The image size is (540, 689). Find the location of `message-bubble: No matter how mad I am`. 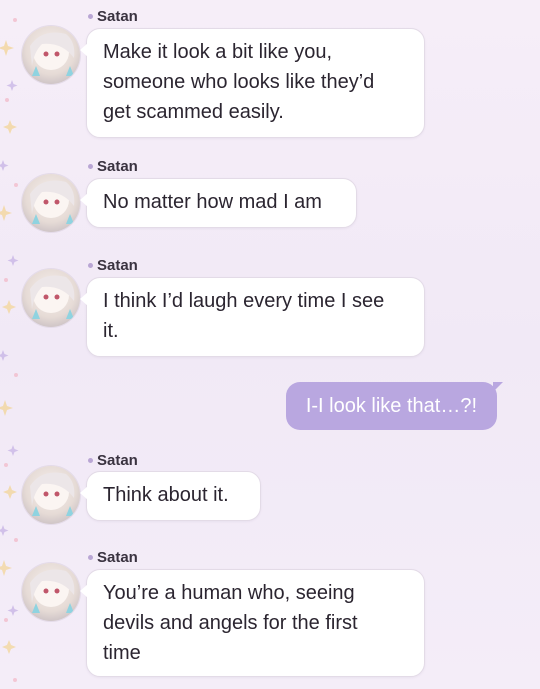

message-bubble: No matter how mad I am is located at coordinates (218, 203).